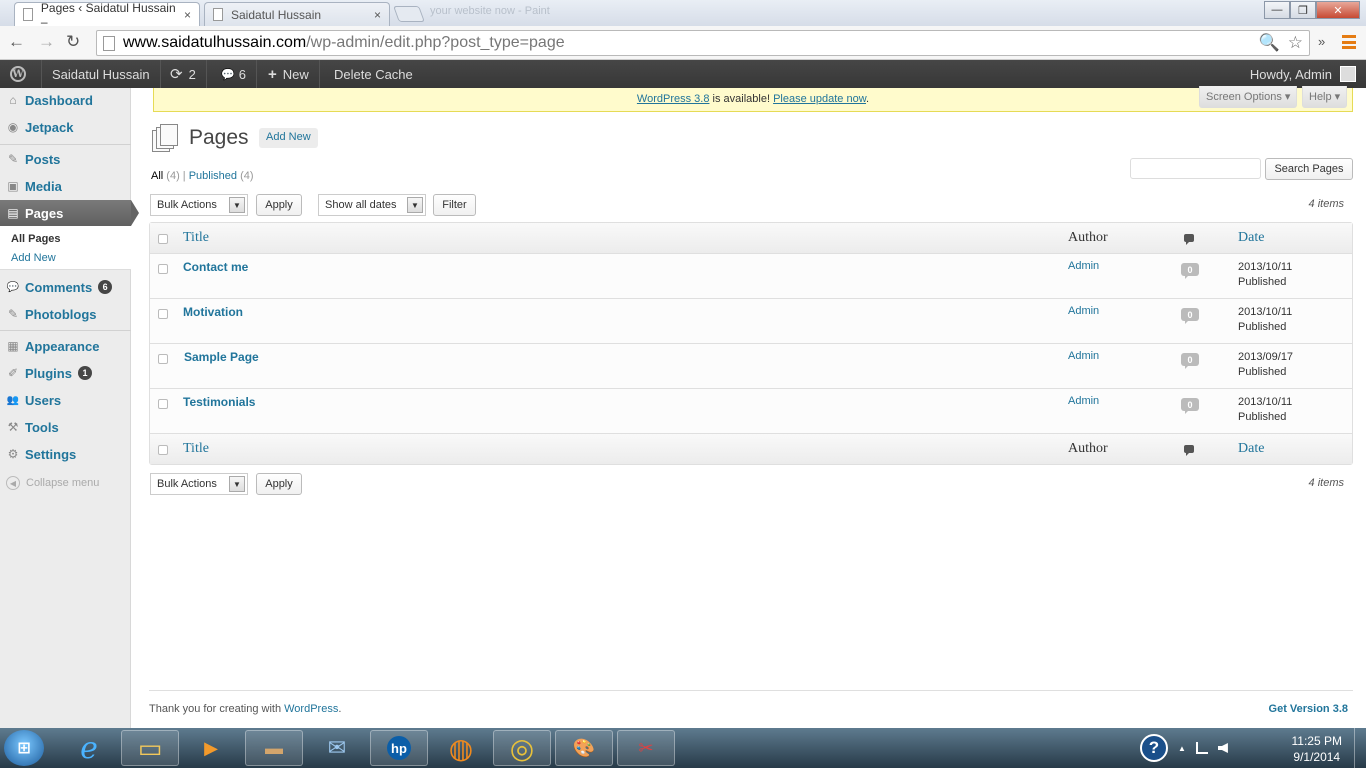  Describe the element at coordinates (13, 373) in the screenshot. I see `plugin-icon: ✐` at that location.